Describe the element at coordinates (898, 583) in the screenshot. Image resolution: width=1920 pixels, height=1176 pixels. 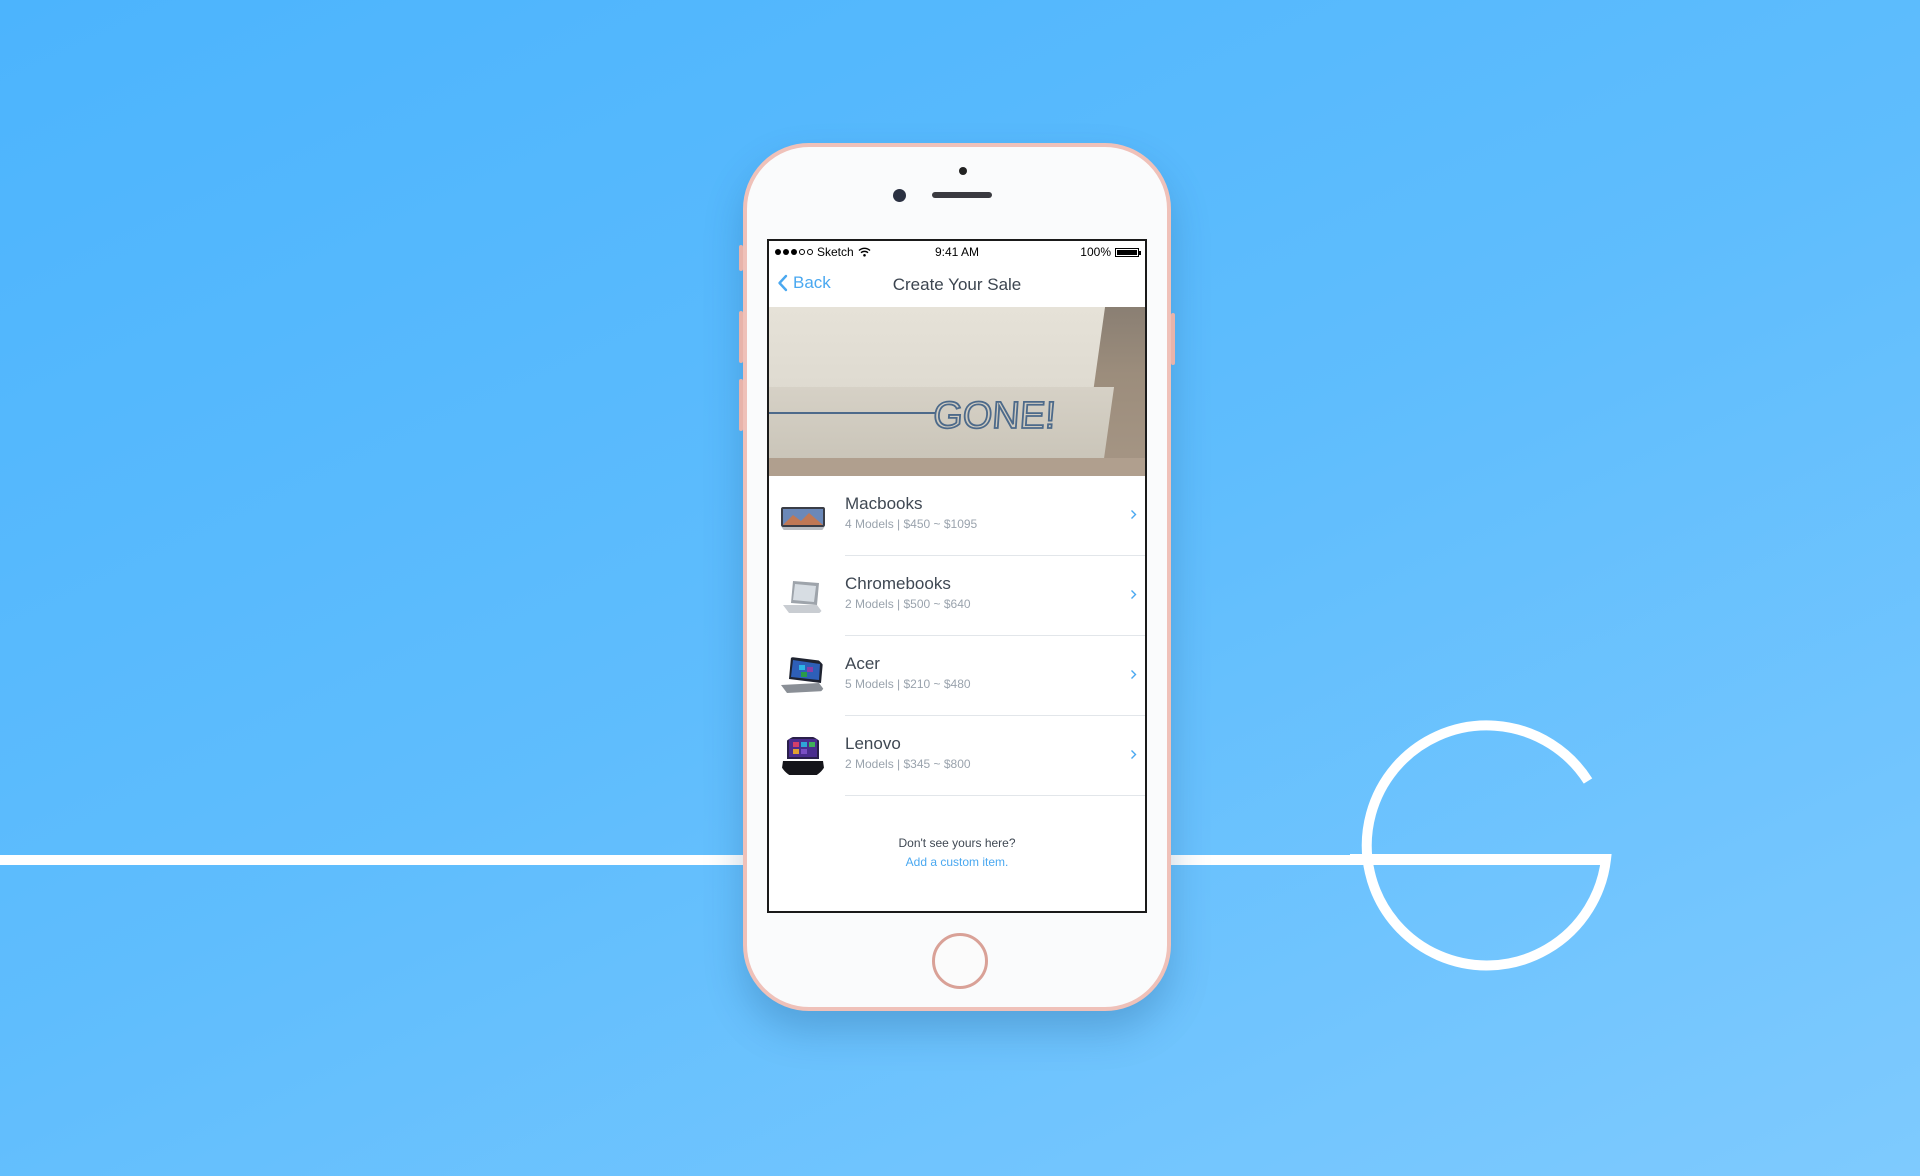
I see `list-item-title: Chromebooks` at that location.